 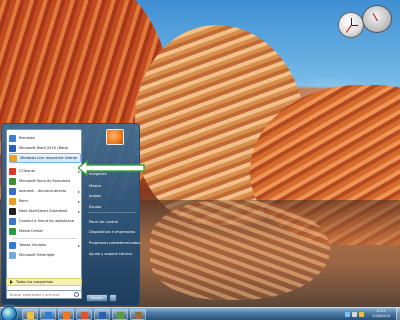 What do you see at coordinates (398, 314) in the screenshot?
I see `show-desktop-button` at bounding box center [398, 314].